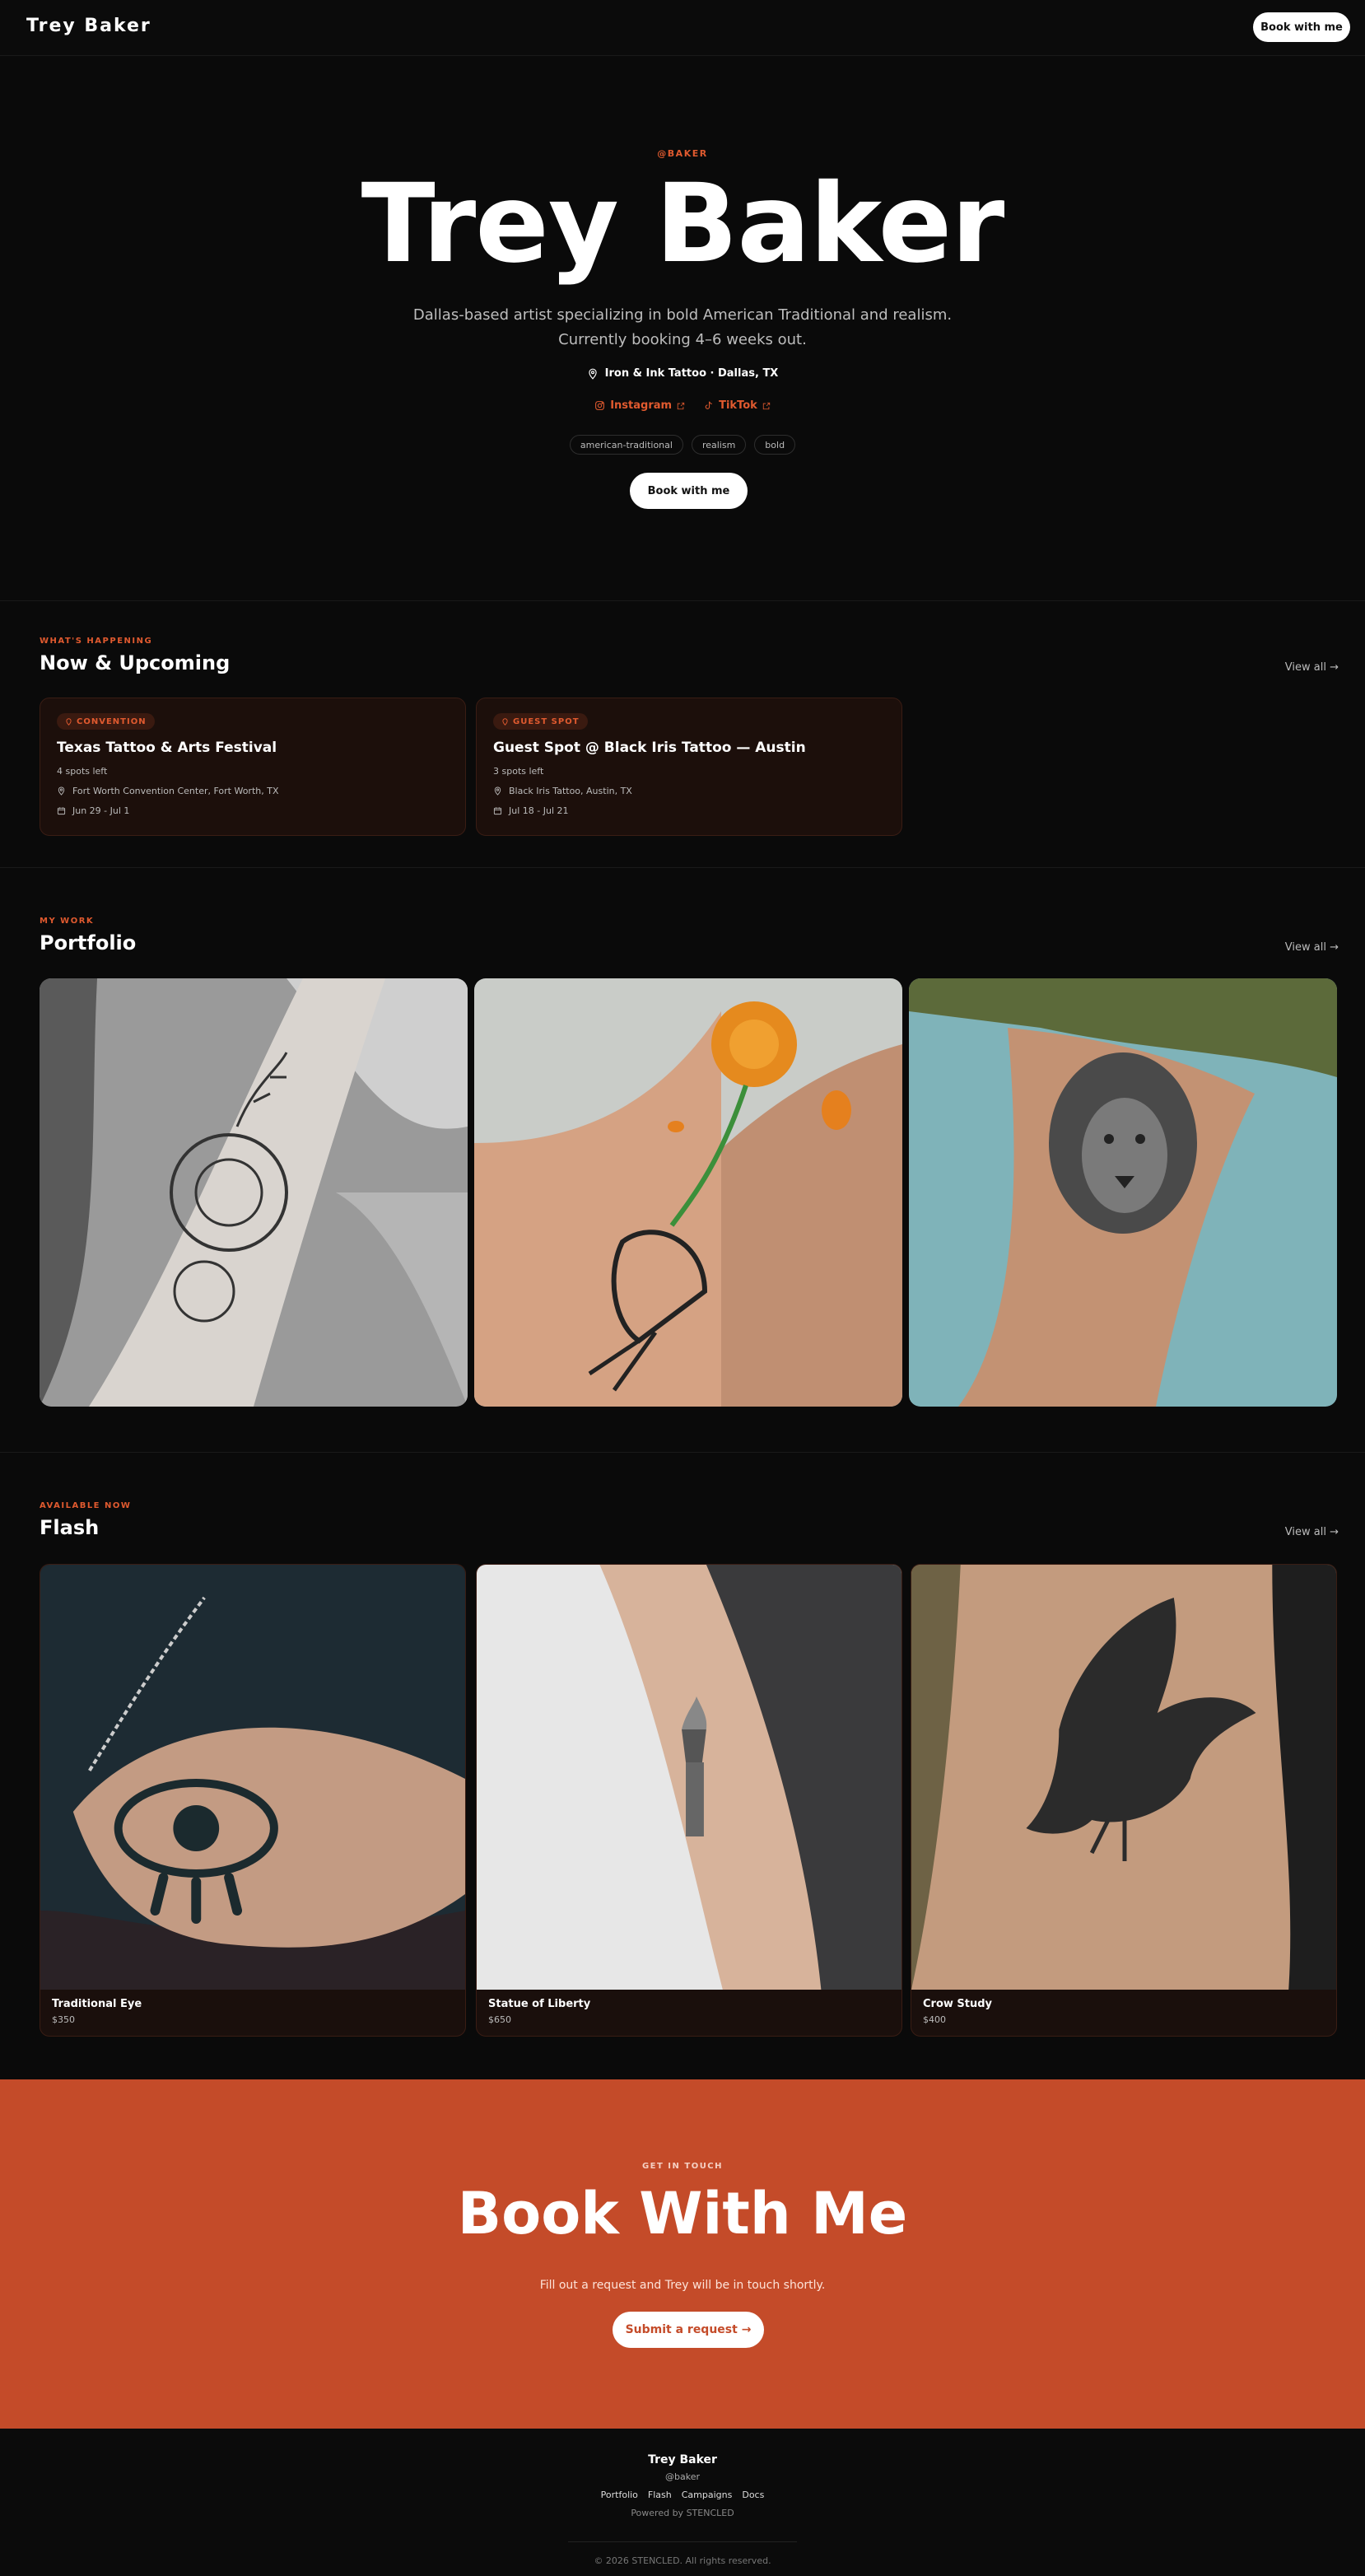  What do you see at coordinates (688, 2330) in the screenshot?
I see `submit-request-button: Submit a request →` at bounding box center [688, 2330].